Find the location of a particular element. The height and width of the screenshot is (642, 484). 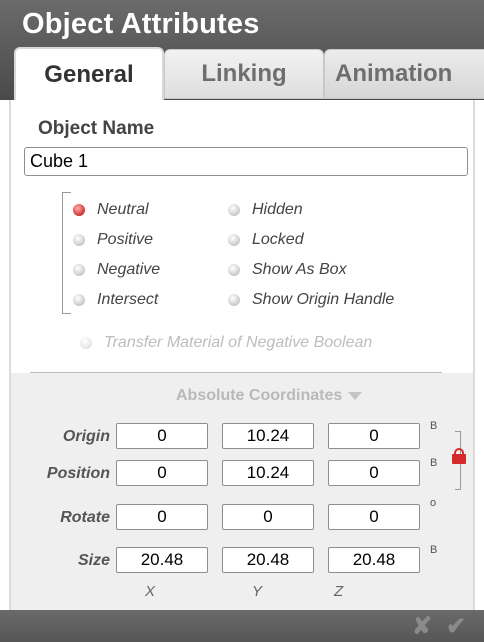

radio-negative-label: Negative is located at coordinates (129, 269).